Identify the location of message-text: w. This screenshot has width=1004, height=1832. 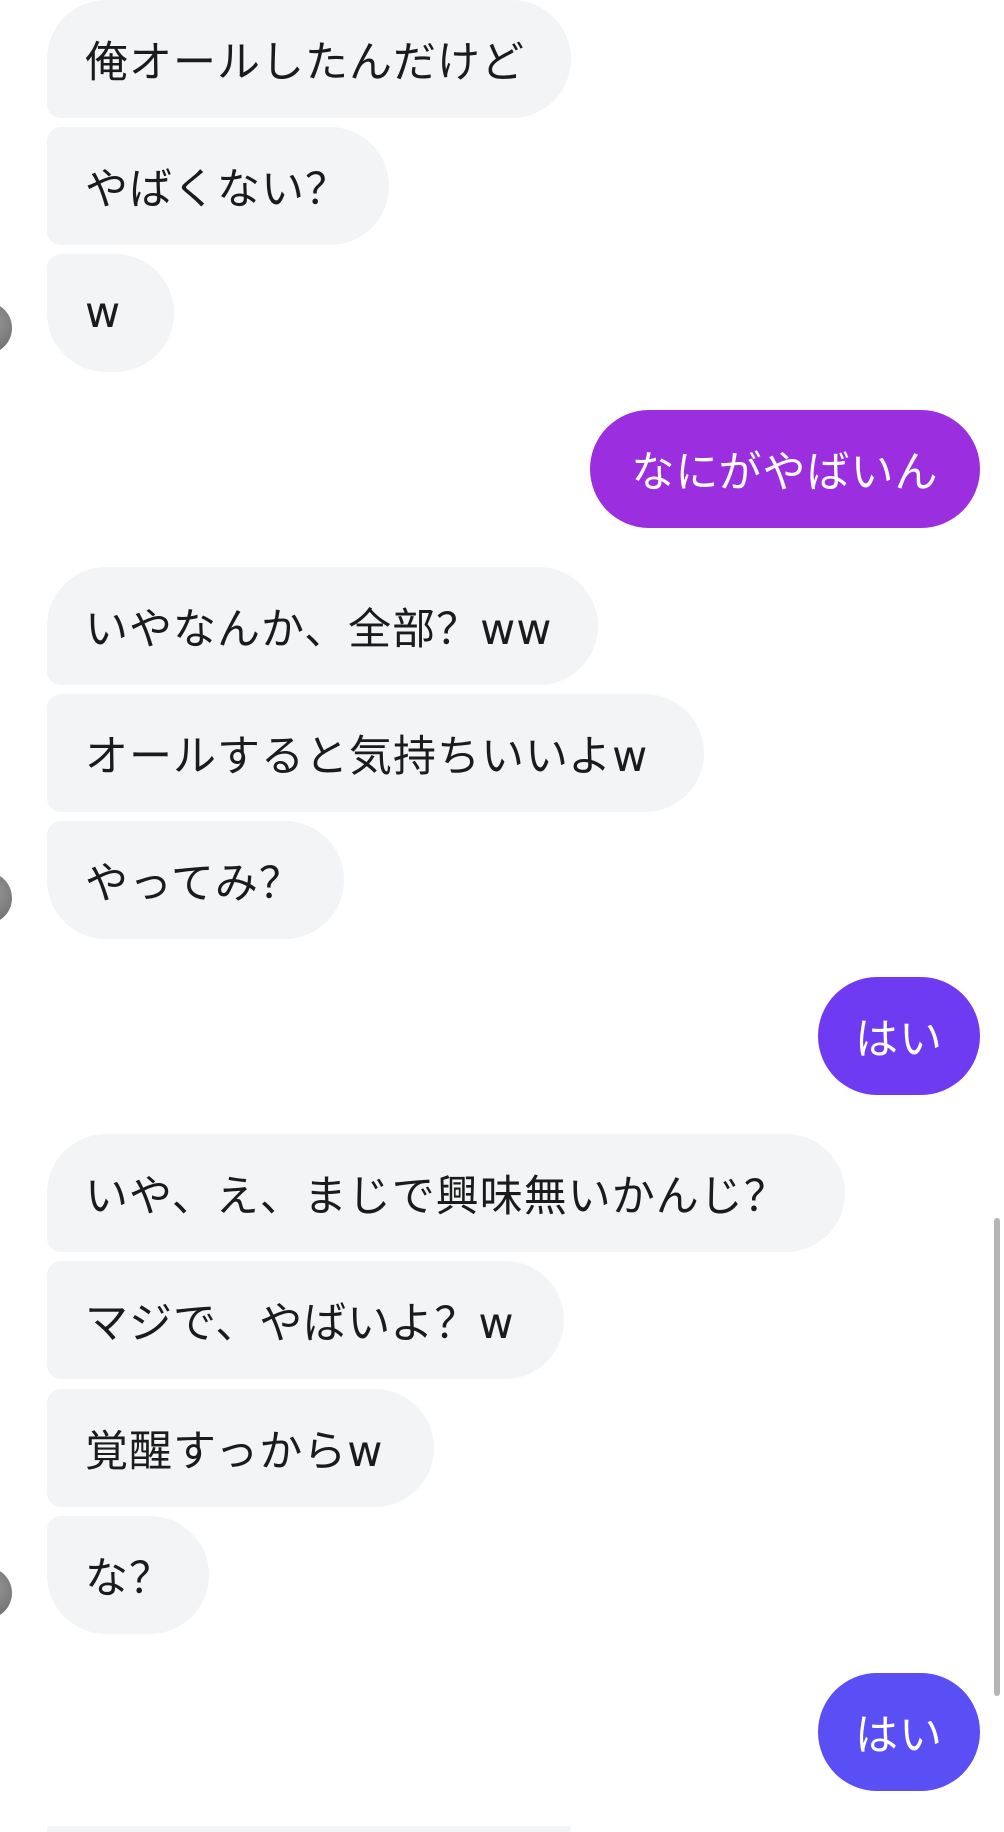
(103, 313).